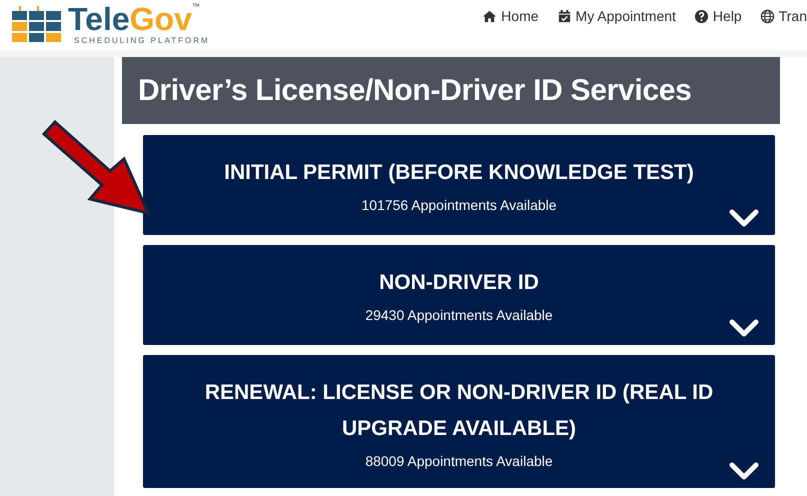 This screenshot has width=807, height=496. What do you see at coordinates (459, 173) in the screenshot?
I see `service-title: INITIAL PERMIT (BEFORE KNOWLEDGE TEST)` at bounding box center [459, 173].